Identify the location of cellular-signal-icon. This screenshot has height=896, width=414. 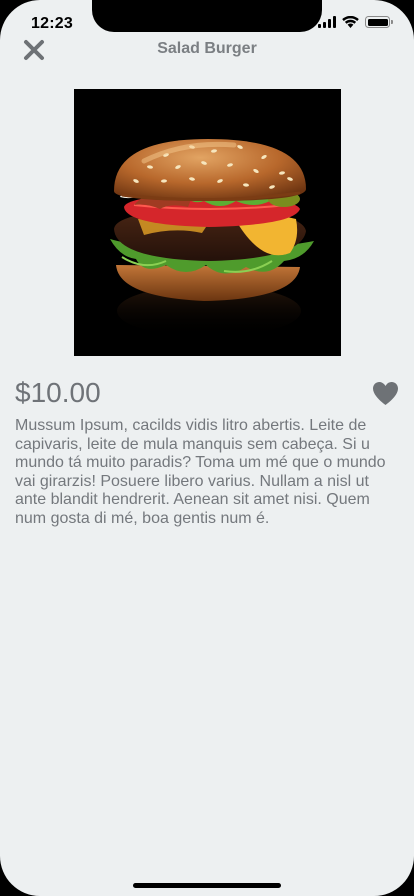
(327, 22).